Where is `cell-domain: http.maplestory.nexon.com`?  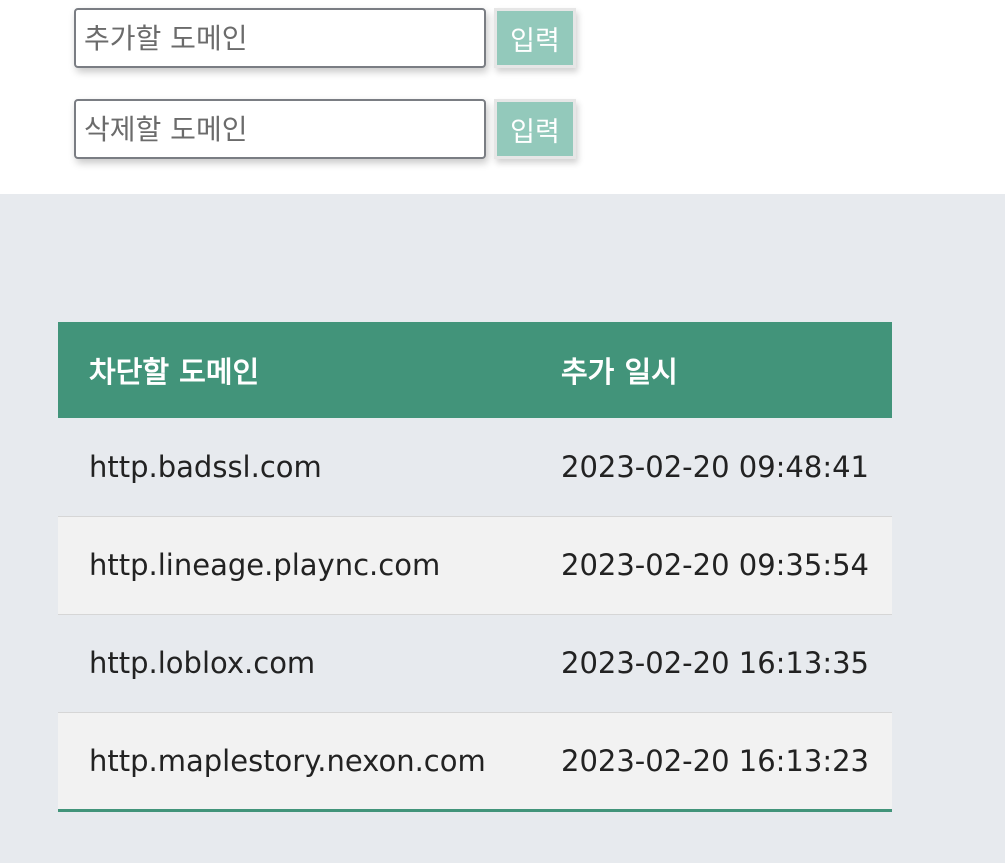
cell-domain: http.maplestory.nexon.com is located at coordinates (287, 760).